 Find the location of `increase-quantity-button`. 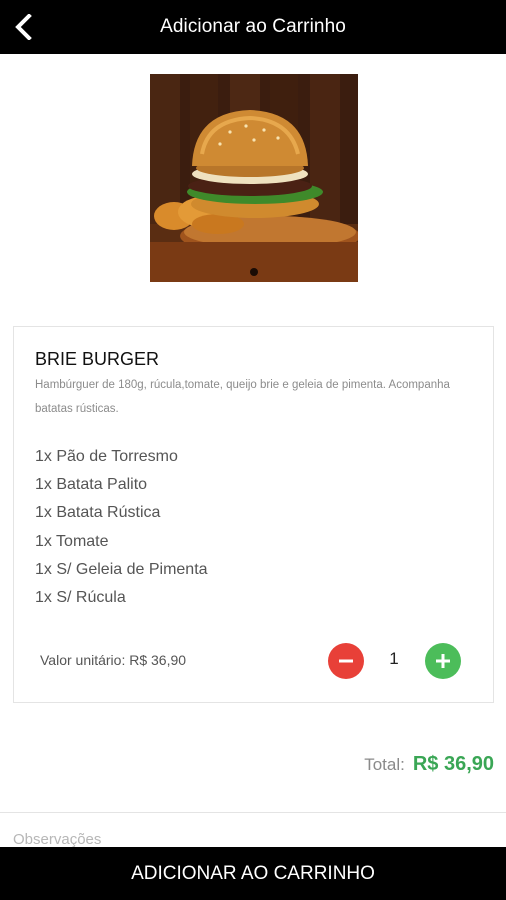

increase-quantity-button is located at coordinates (443, 661).